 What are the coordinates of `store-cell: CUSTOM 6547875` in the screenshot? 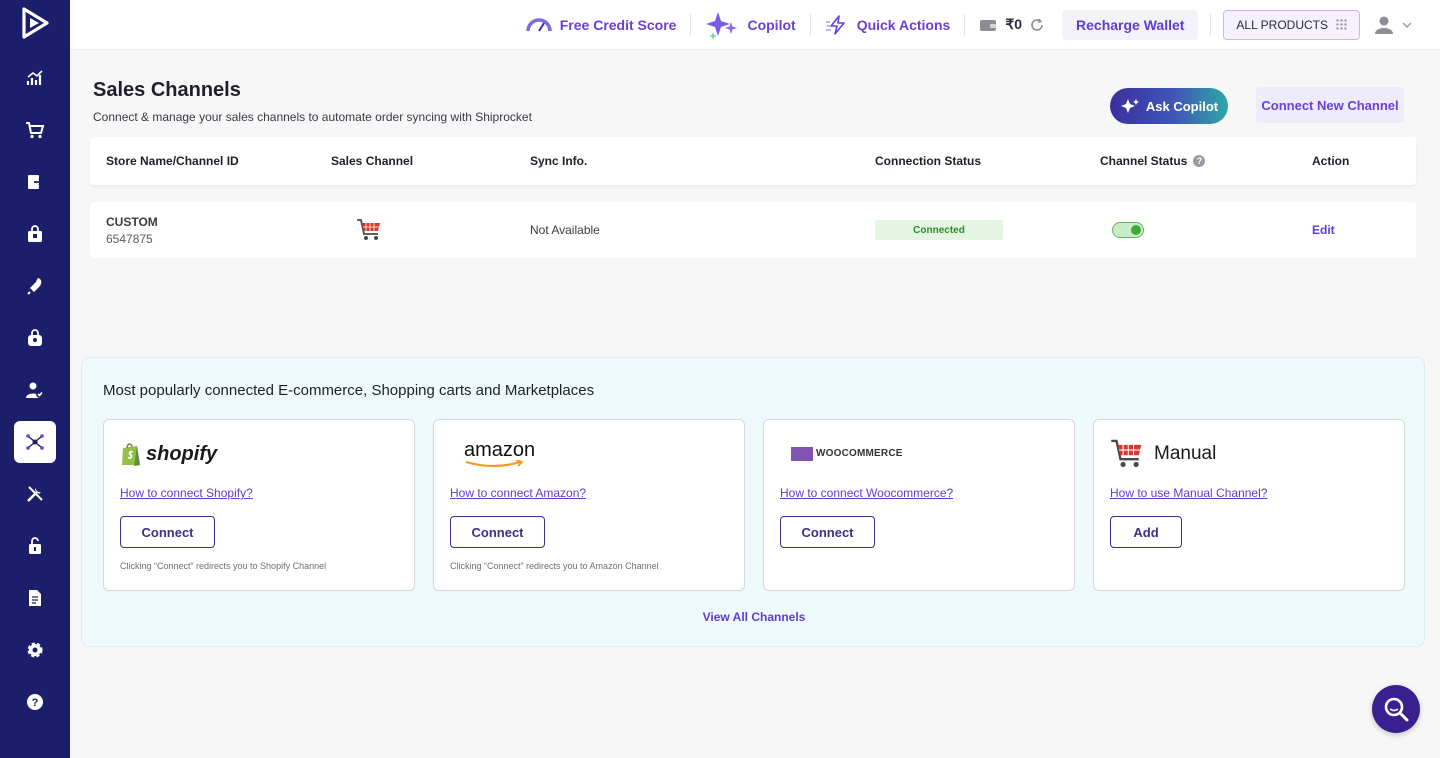 It's located at (132, 230).